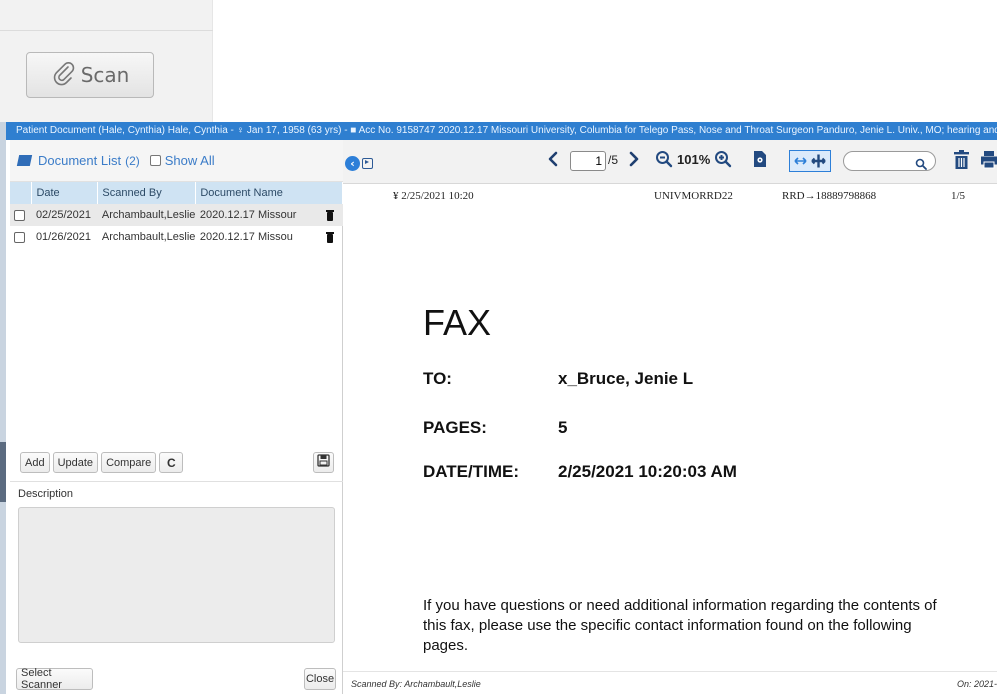 The height and width of the screenshot is (694, 997). What do you see at coordinates (433, 196) in the screenshot?
I see `fax-header-timestamp: ¥ 2/25/2021 10:20` at bounding box center [433, 196].